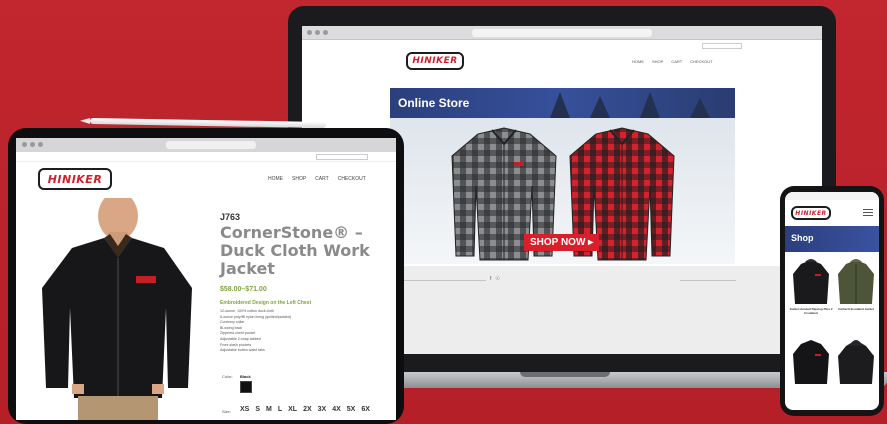 This screenshot has width=887, height=424. I want to click on color-value: Black, so click(245, 376).